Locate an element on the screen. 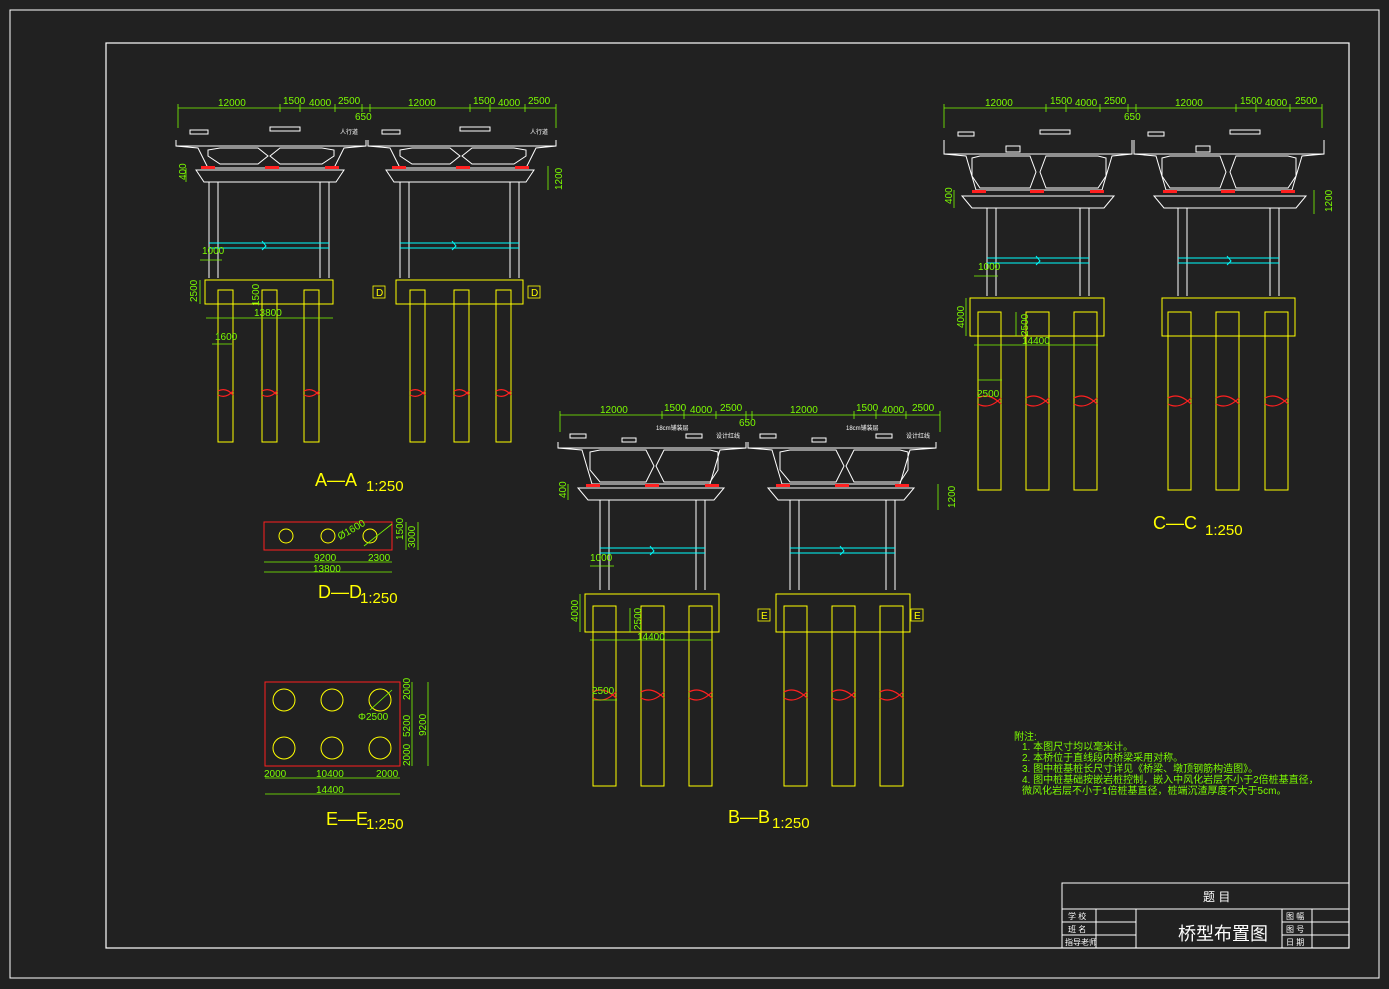 The image size is (1389, 989). aa-side-dims is located at coordinates (367, 255).